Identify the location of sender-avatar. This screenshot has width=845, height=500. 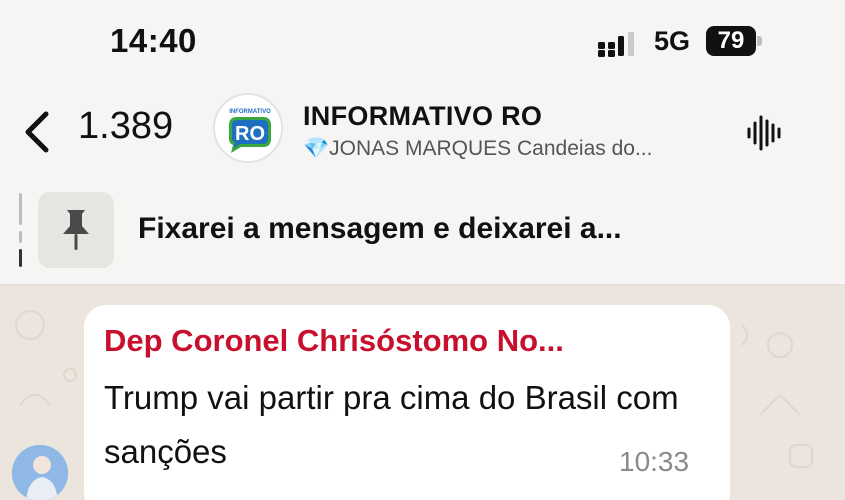
(40, 472).